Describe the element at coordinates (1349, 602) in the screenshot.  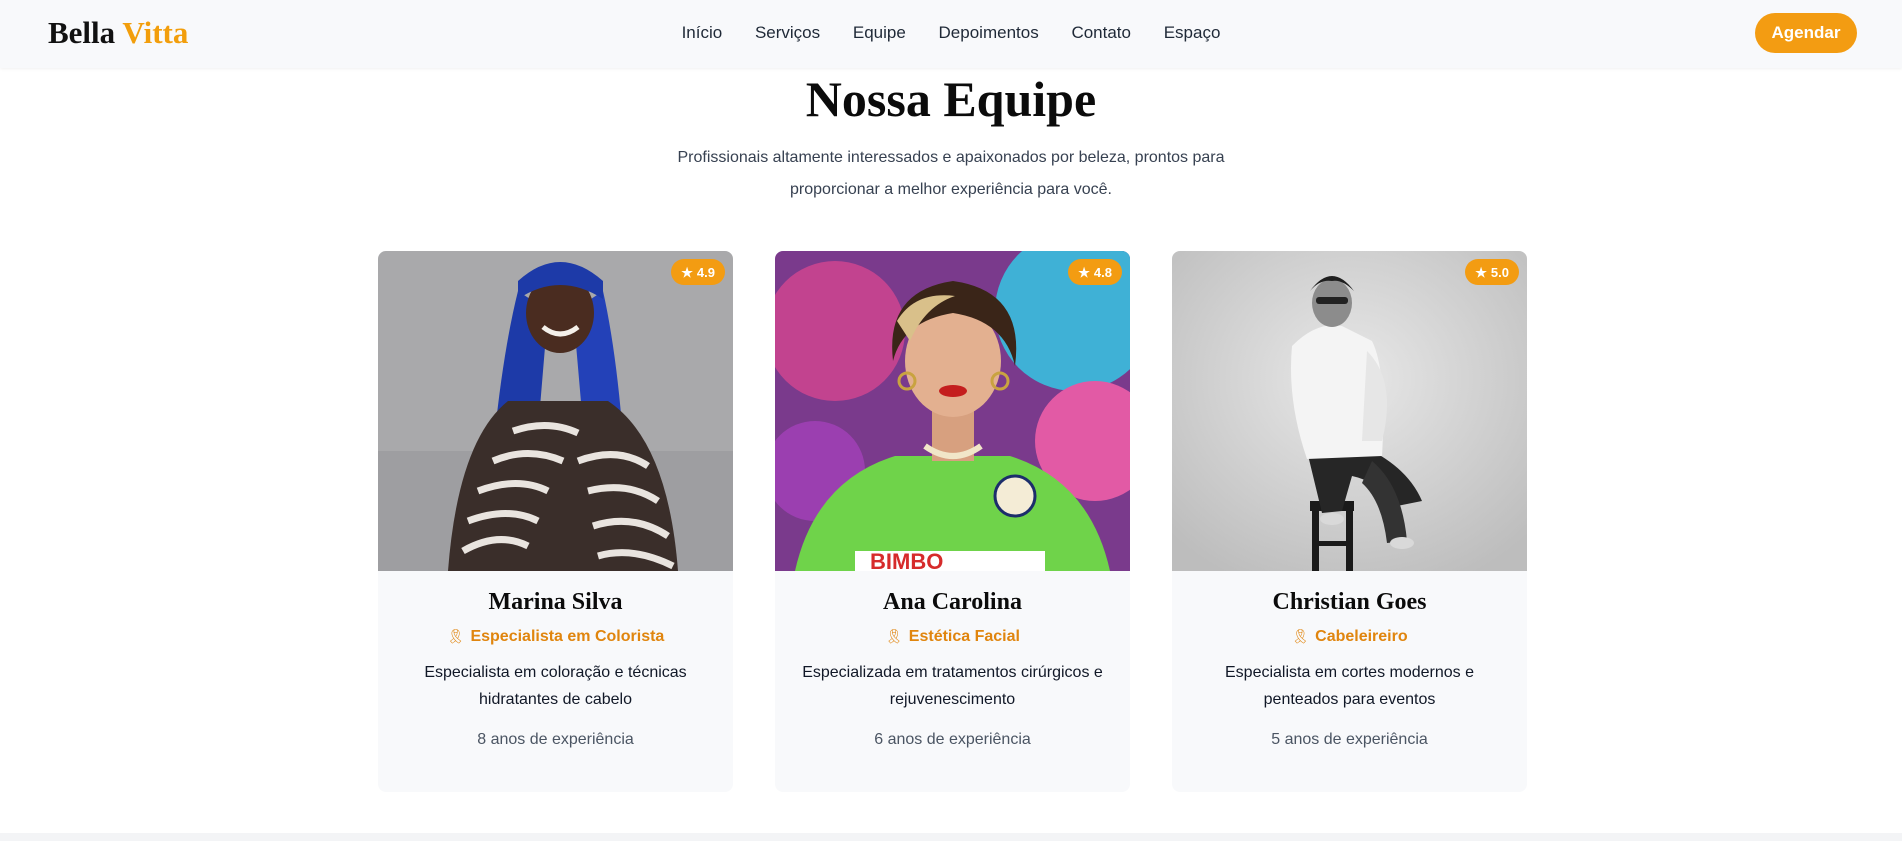
I see `member-name: Christian Goes` at that location.